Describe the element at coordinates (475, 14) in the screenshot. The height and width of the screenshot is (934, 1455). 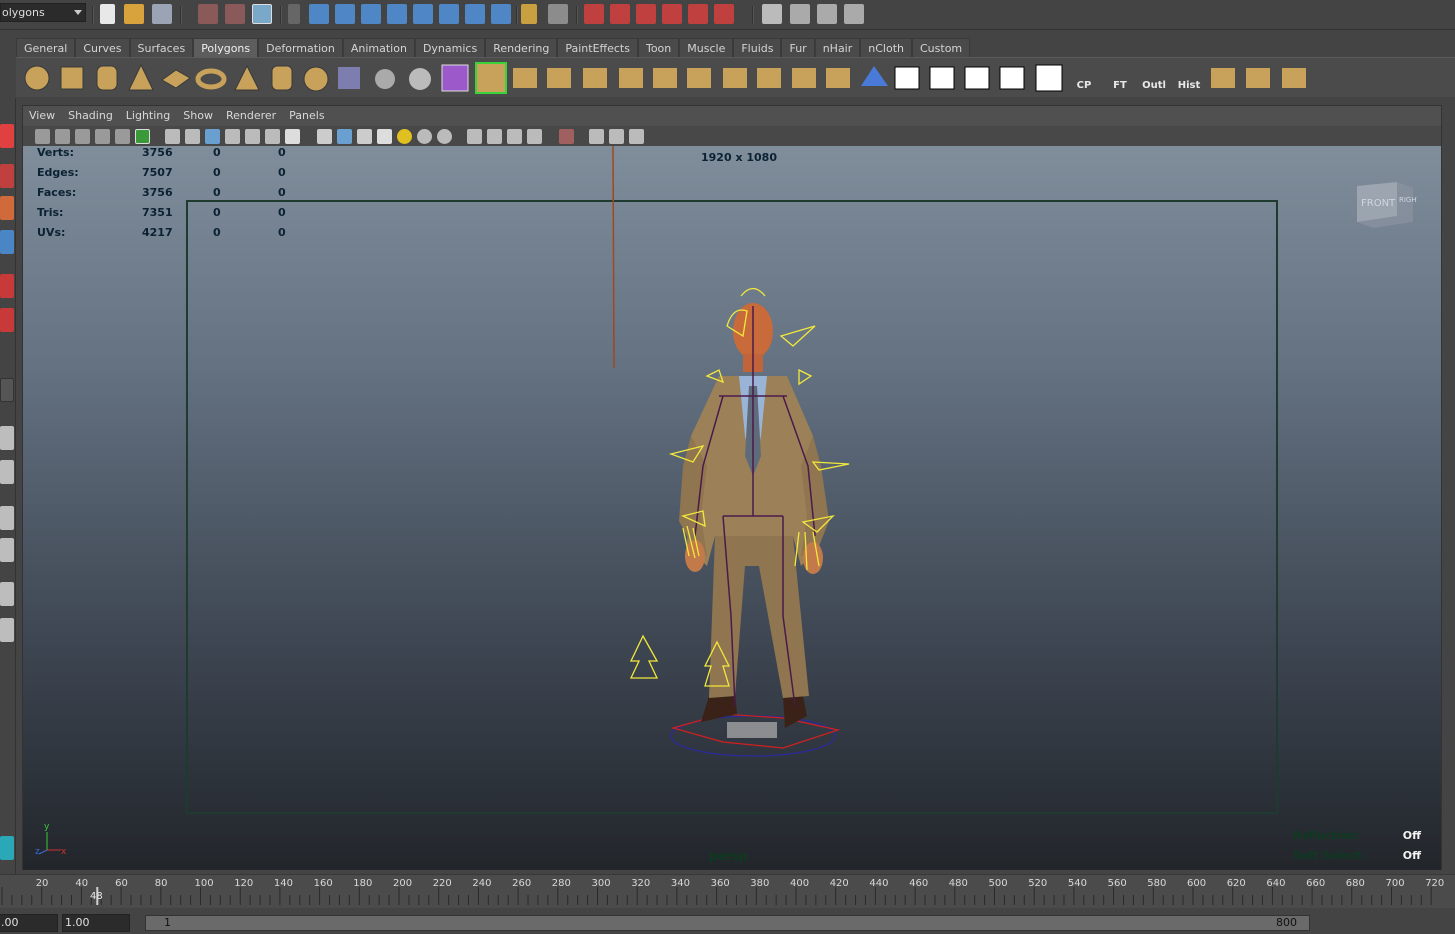
I see `pick-rendering-icon` at that location.